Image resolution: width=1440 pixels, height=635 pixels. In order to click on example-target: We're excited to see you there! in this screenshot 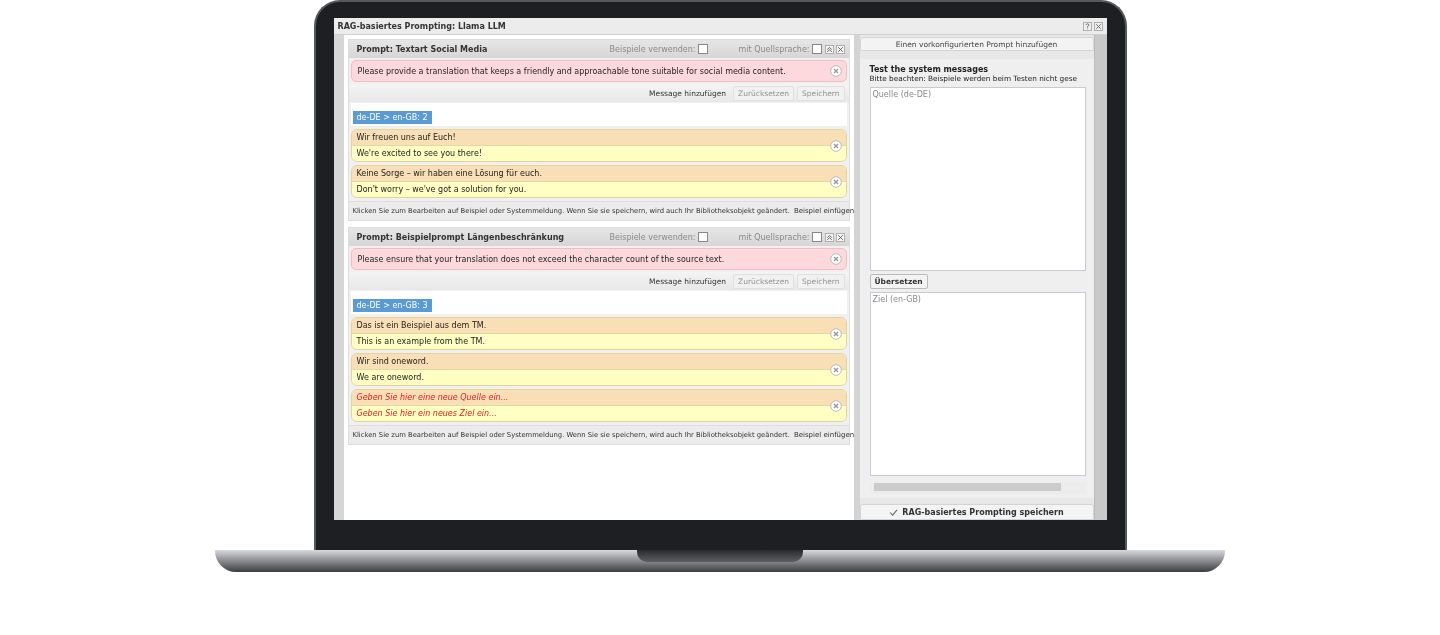, I will do `click(598, 153)`.